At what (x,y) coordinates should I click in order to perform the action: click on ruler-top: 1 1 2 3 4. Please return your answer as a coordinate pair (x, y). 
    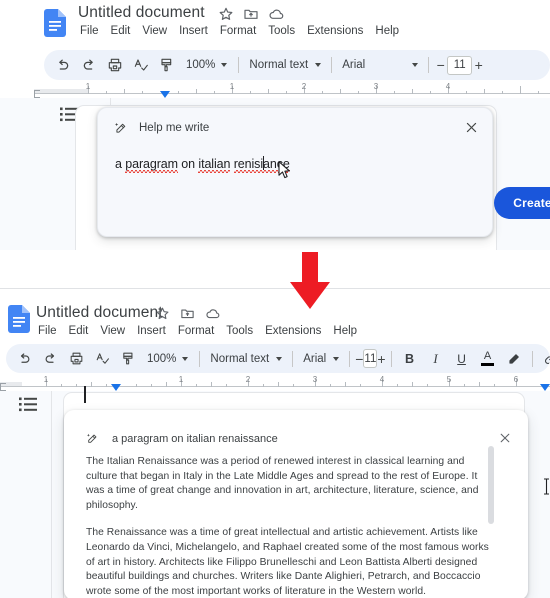
    Looking at the image, I should click on (275, 89).